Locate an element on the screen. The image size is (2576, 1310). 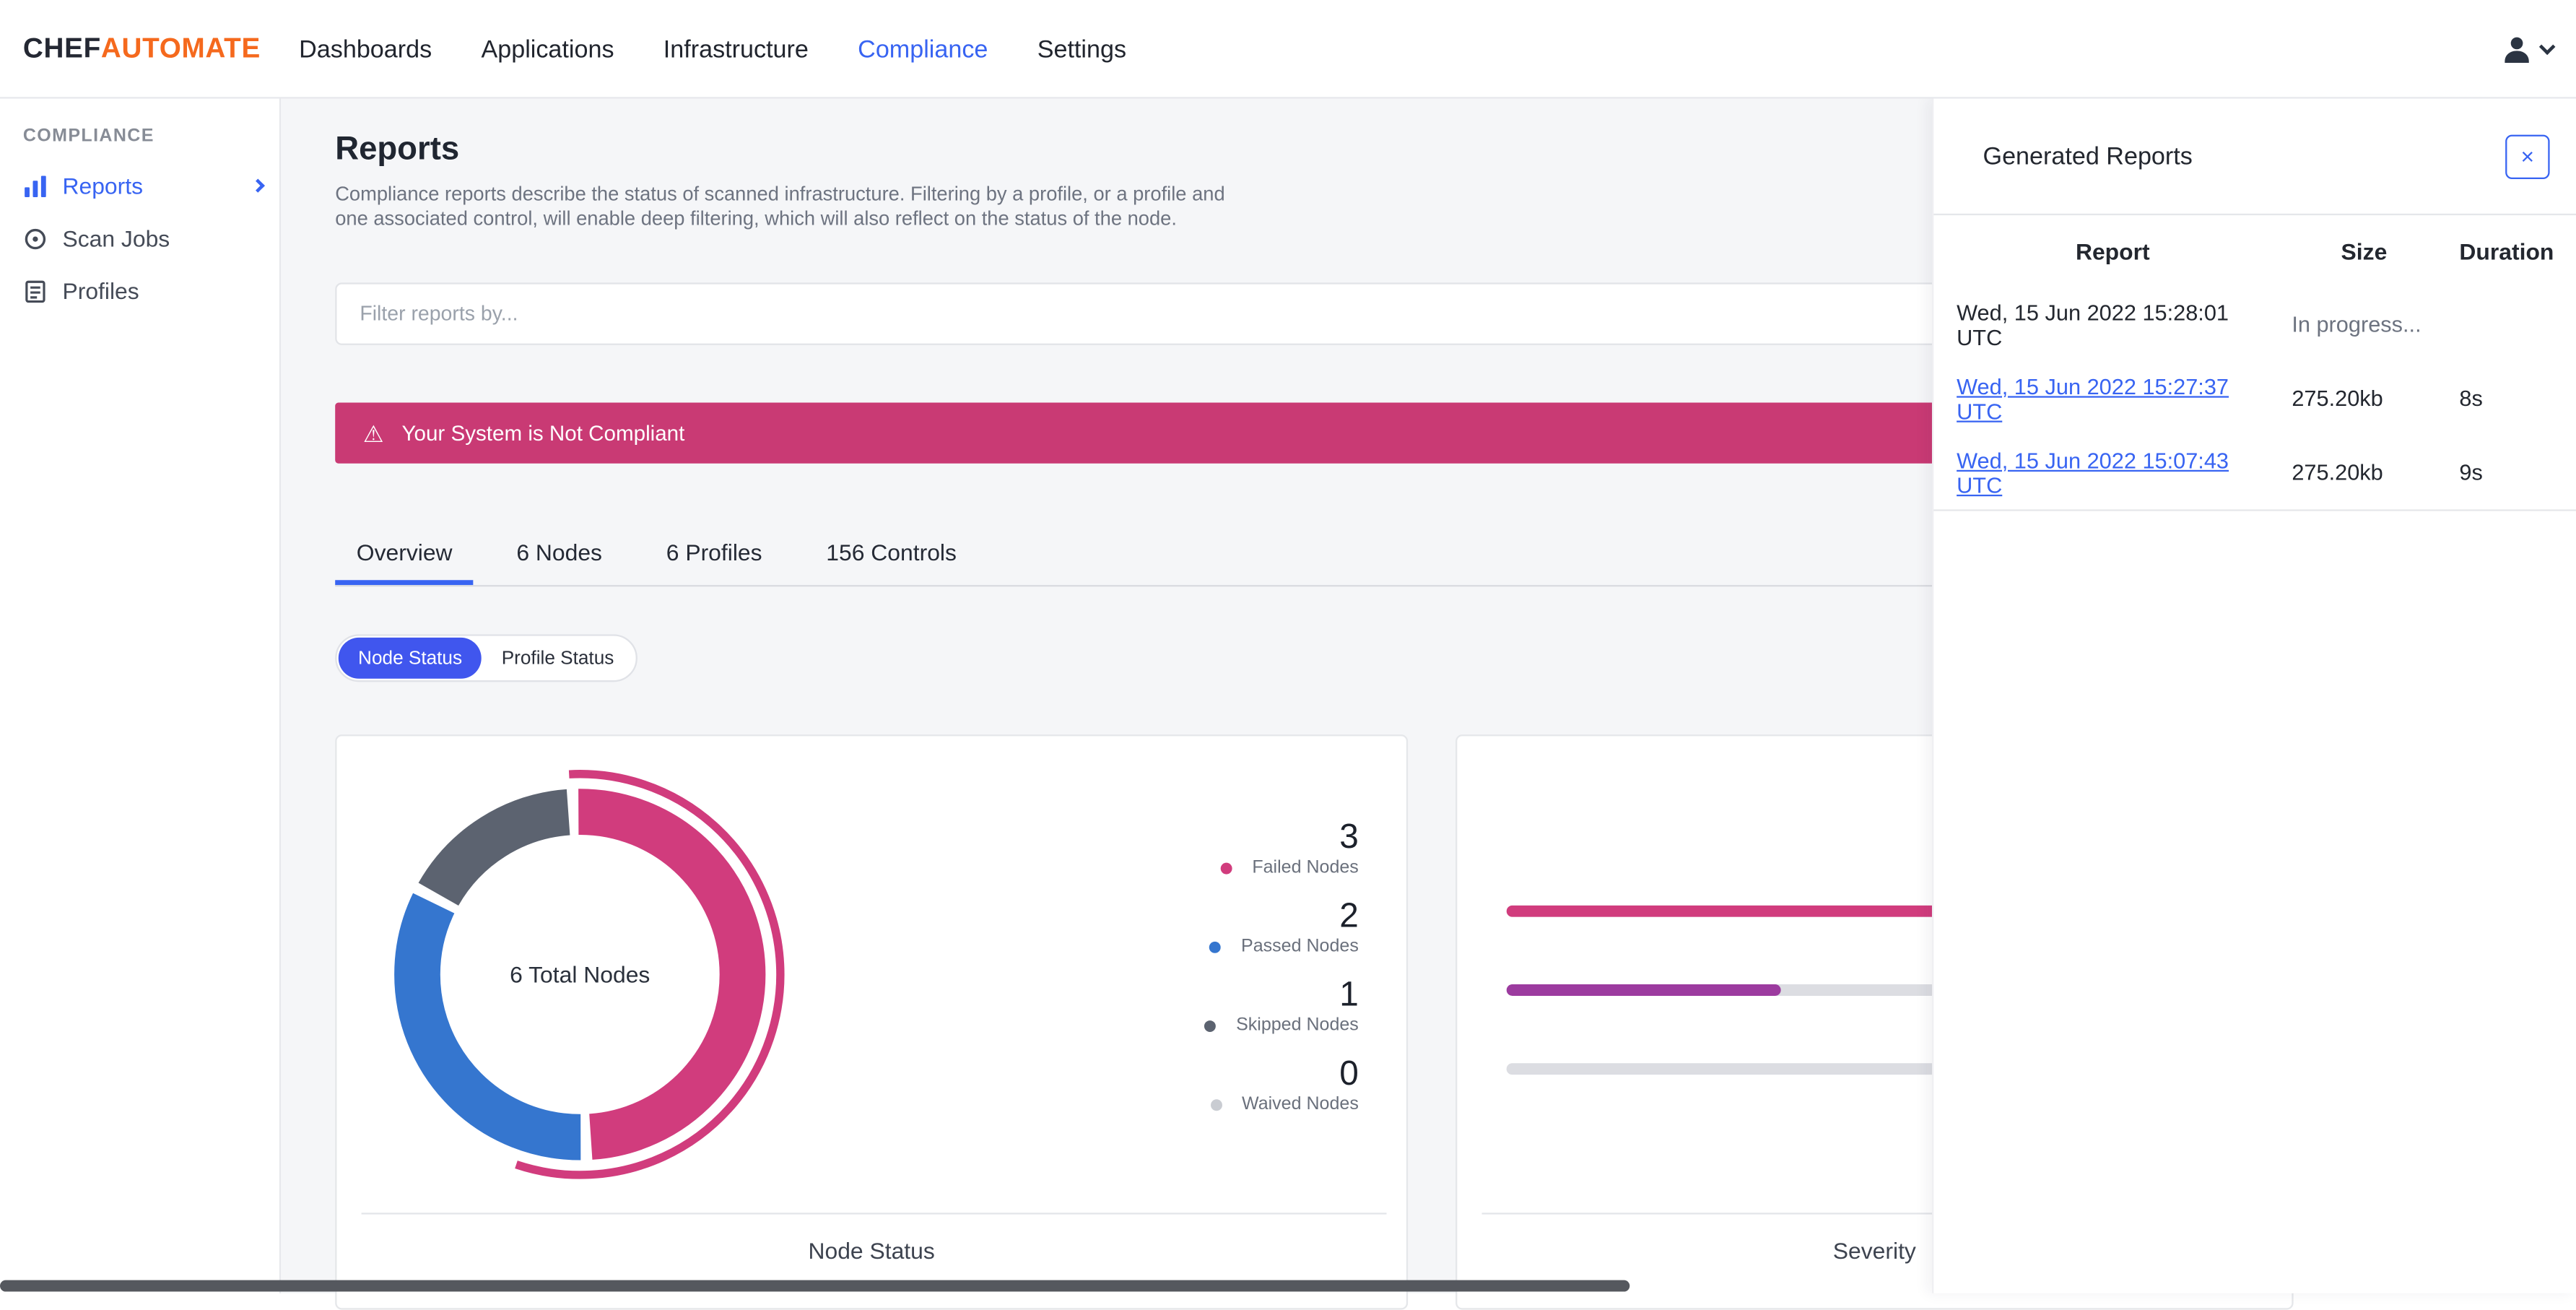
legend-item-skipped: 1 Skipped Nodes is located at coordinates (1281, 1007).